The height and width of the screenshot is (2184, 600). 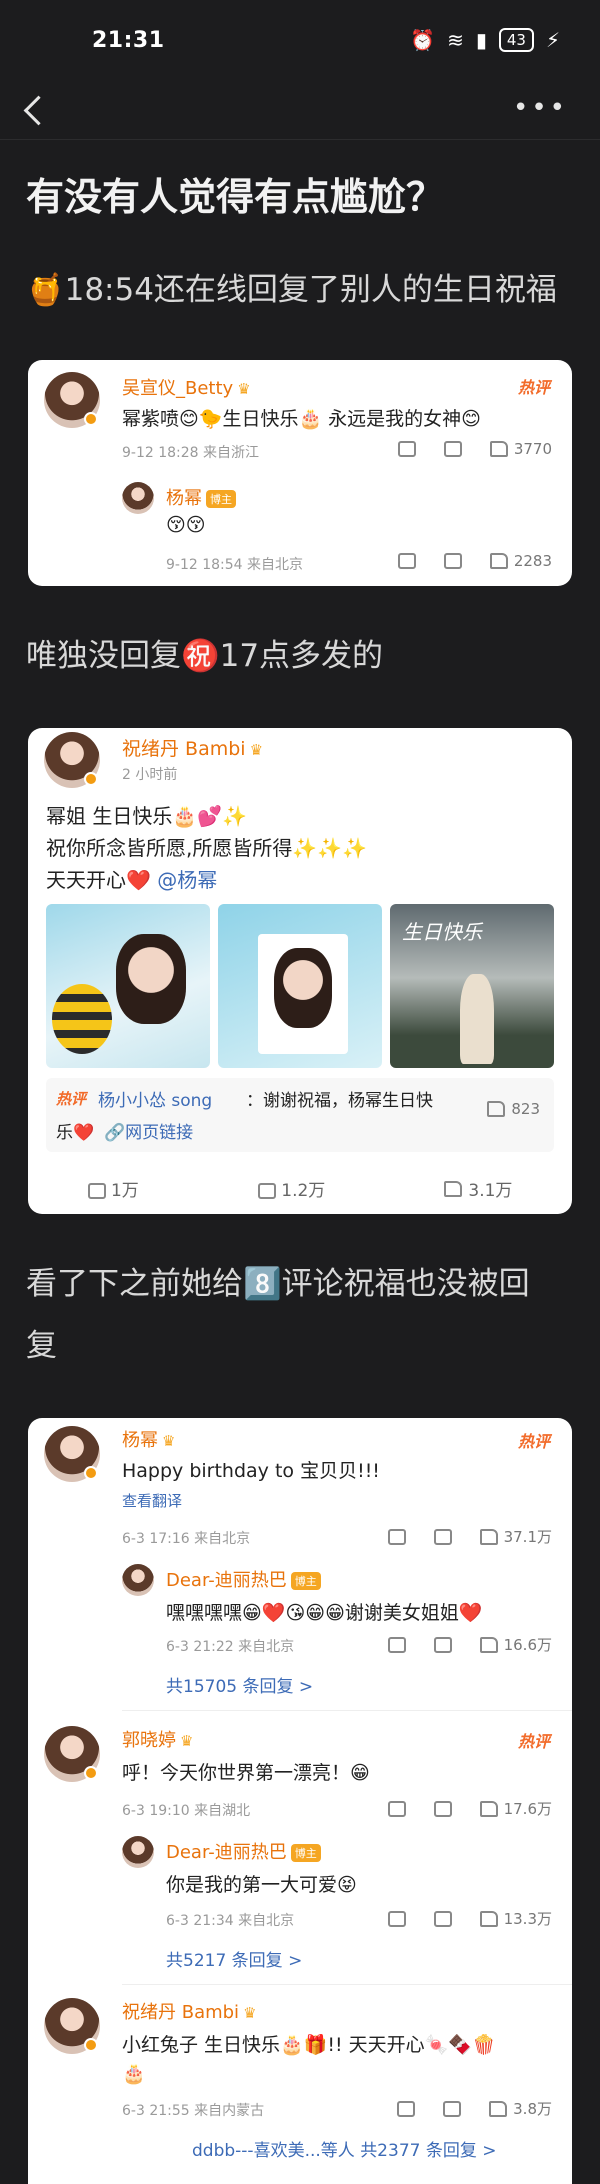 I want to click on comment-actions: 3.8万, so click(x=474, y=2108).